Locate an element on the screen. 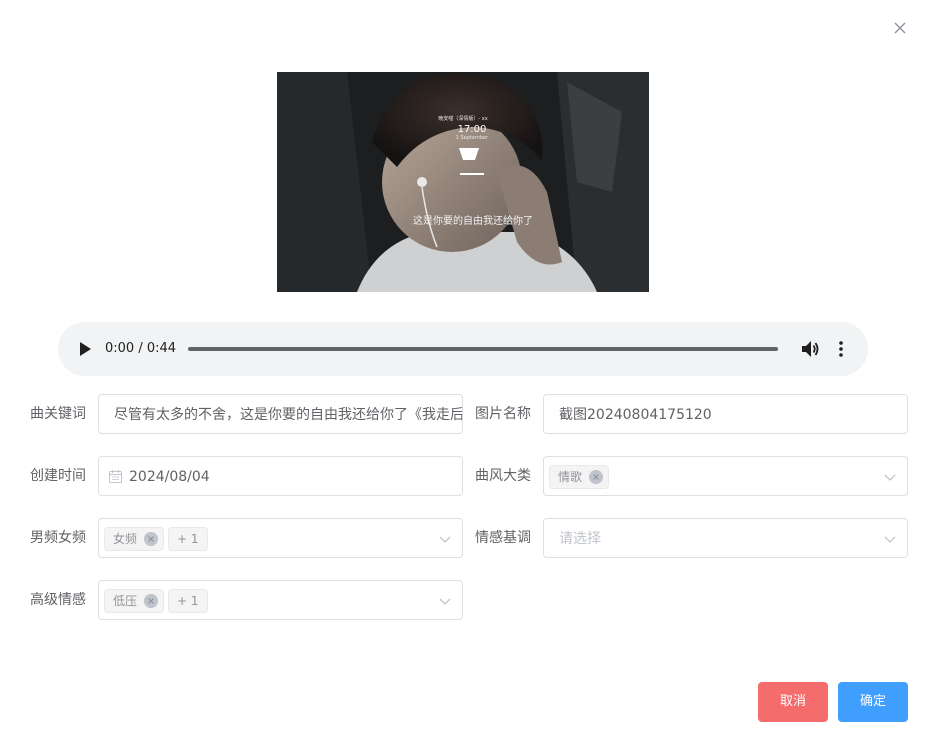 This screenshot has width=926, height=736. keywords-value: 尽管有太多的不舍，这是你要的自由我还给你了《我走后 is located at coordinates (288, 415).